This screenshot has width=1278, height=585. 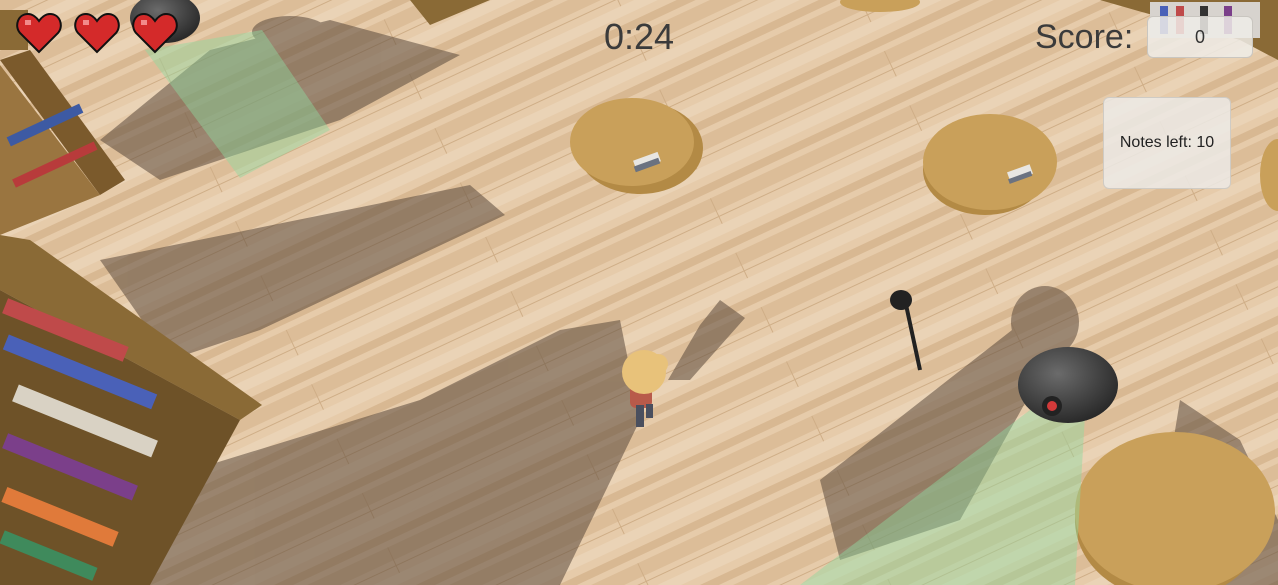 What do you see at coordinates (1200, 37) in the screenshot?
I see `score-value: 0` at bounding box center [1200, 37].